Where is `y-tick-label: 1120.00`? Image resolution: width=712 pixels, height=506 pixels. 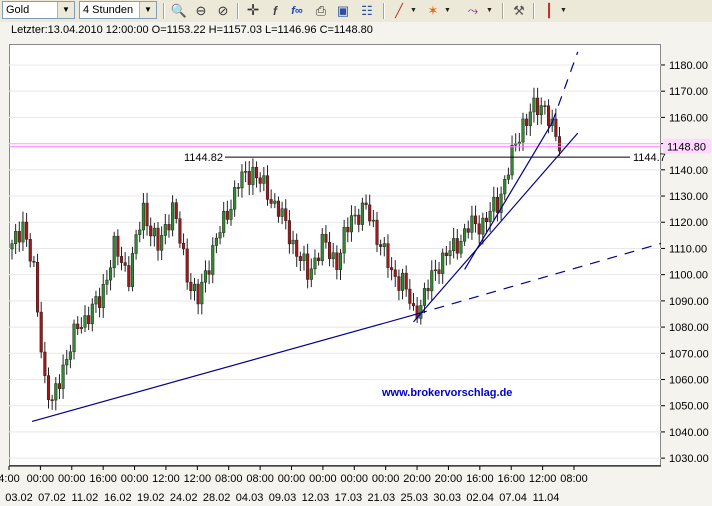
y-tick-label: 1120.00 is located at coordinates (688, 223).